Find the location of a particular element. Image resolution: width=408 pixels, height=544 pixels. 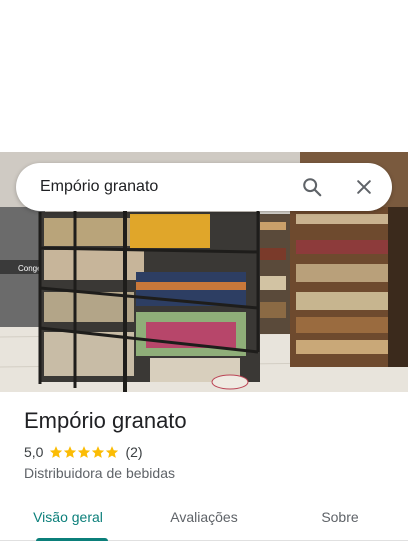

tab-reviews: Avaliações is located at coordinates (204, 517).